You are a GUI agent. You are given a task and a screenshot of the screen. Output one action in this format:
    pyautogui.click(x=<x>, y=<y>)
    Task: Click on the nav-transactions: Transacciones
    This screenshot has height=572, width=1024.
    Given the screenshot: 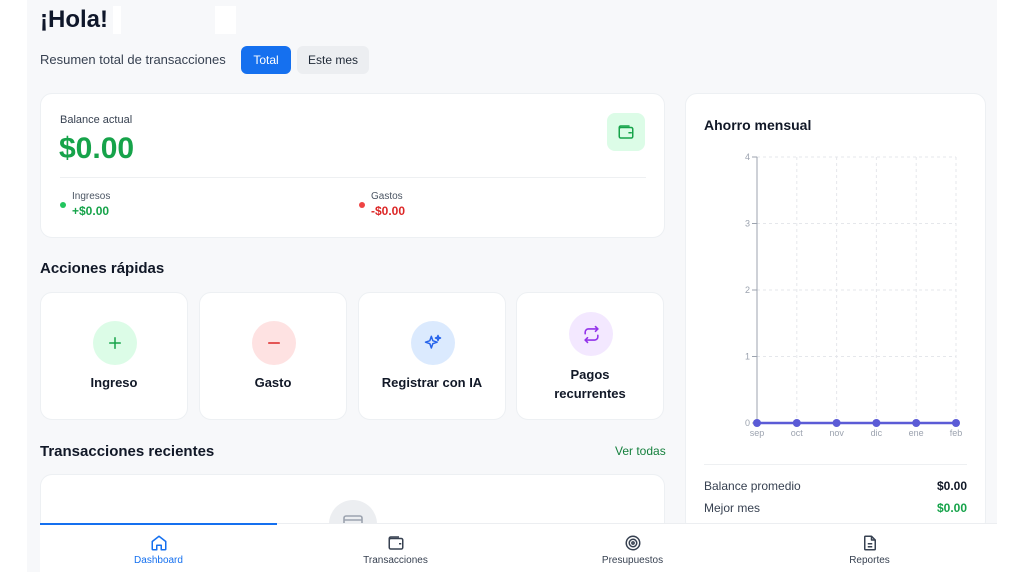 What is the action you would take?
    pyautogui.click(x=395, y=548)
    